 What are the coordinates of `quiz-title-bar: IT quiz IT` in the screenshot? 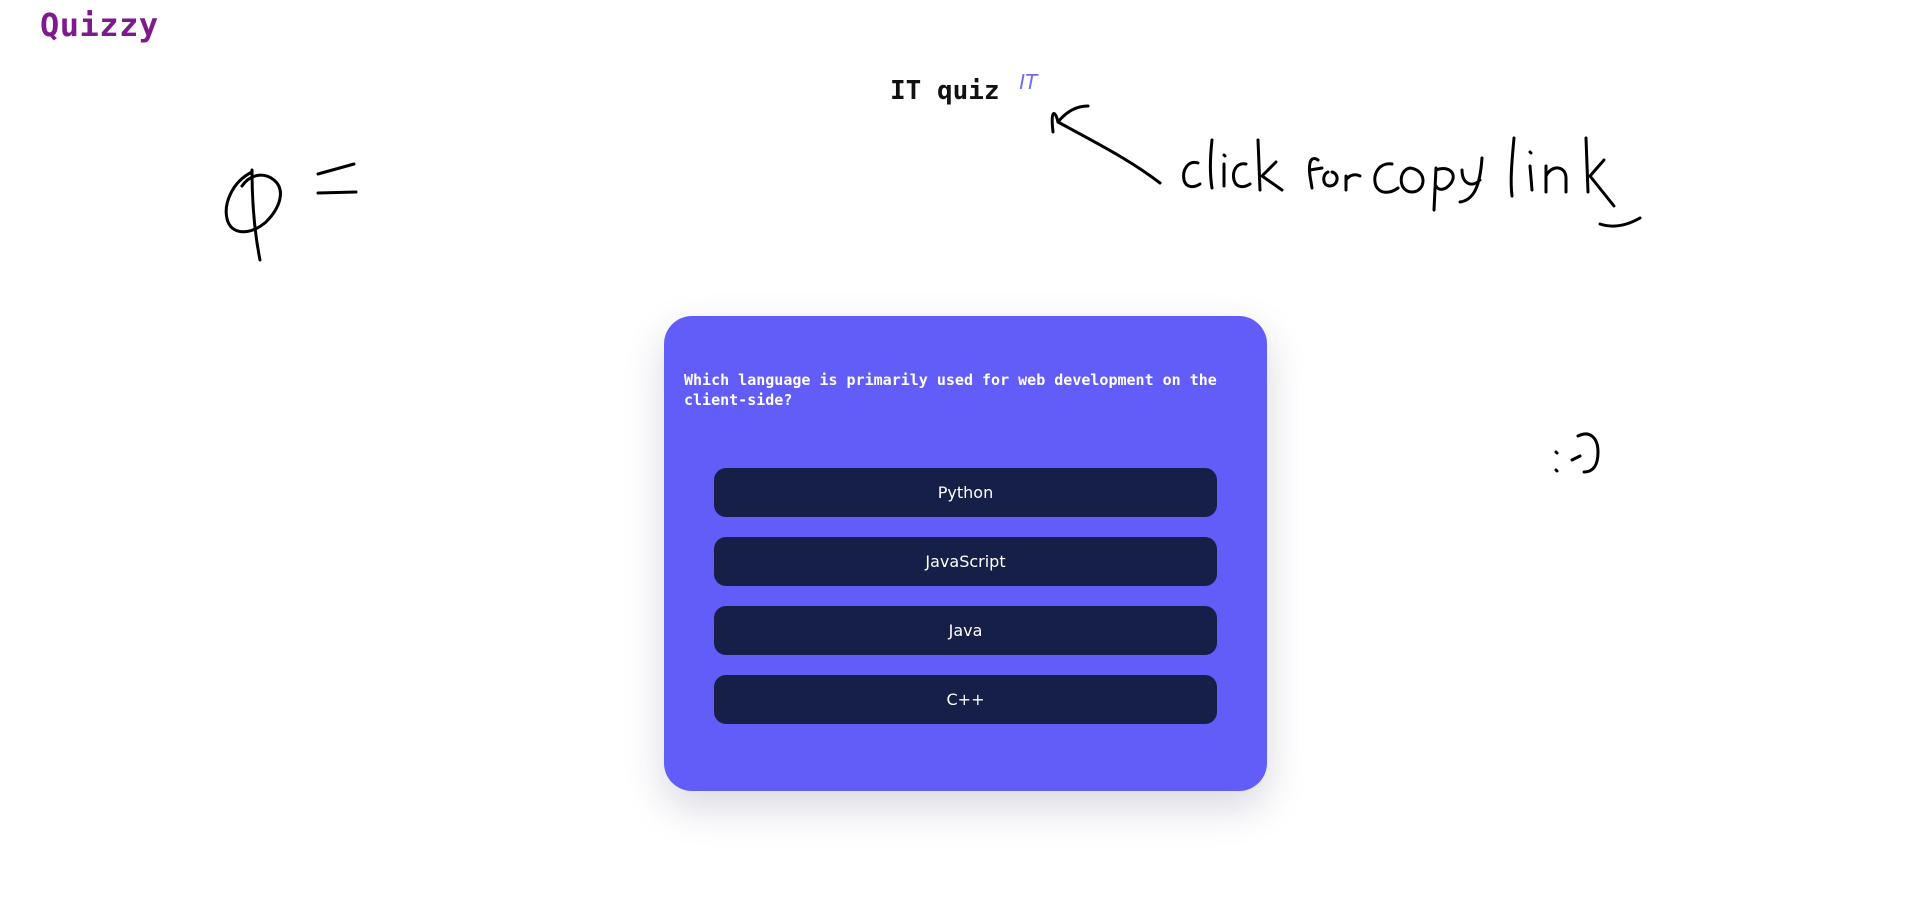 It's located at (963, 93).